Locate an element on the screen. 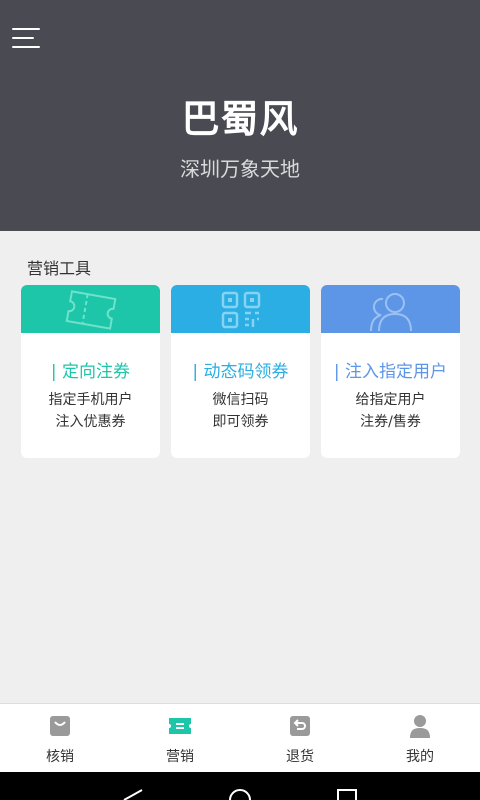 This screenshot has height=800, width=480. card-description: 微信扫码 即可领券 is located at coordinates (240, 411).